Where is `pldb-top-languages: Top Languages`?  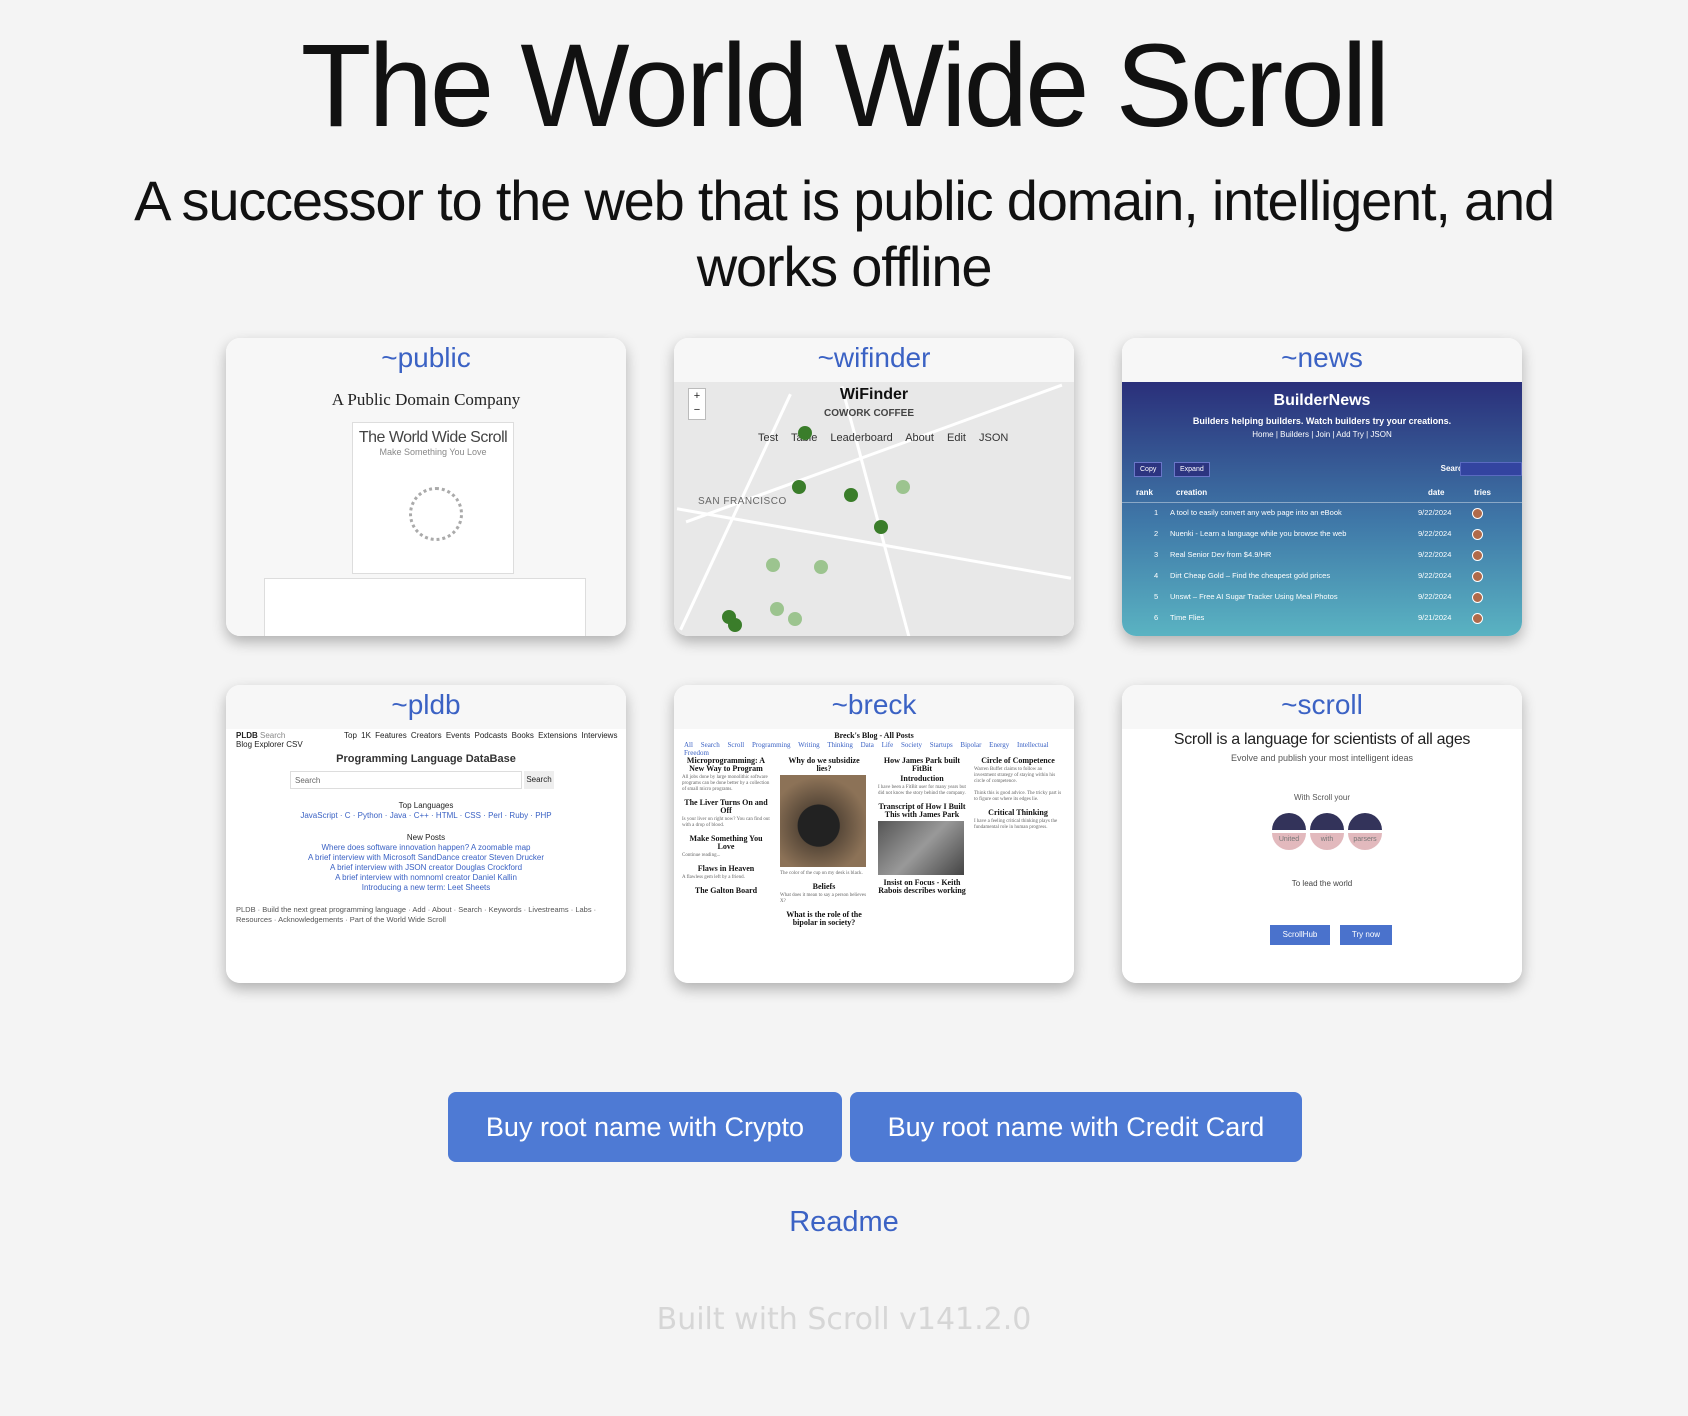 pldb-top-languages: Top Languages is located at coordinates (426, 805).